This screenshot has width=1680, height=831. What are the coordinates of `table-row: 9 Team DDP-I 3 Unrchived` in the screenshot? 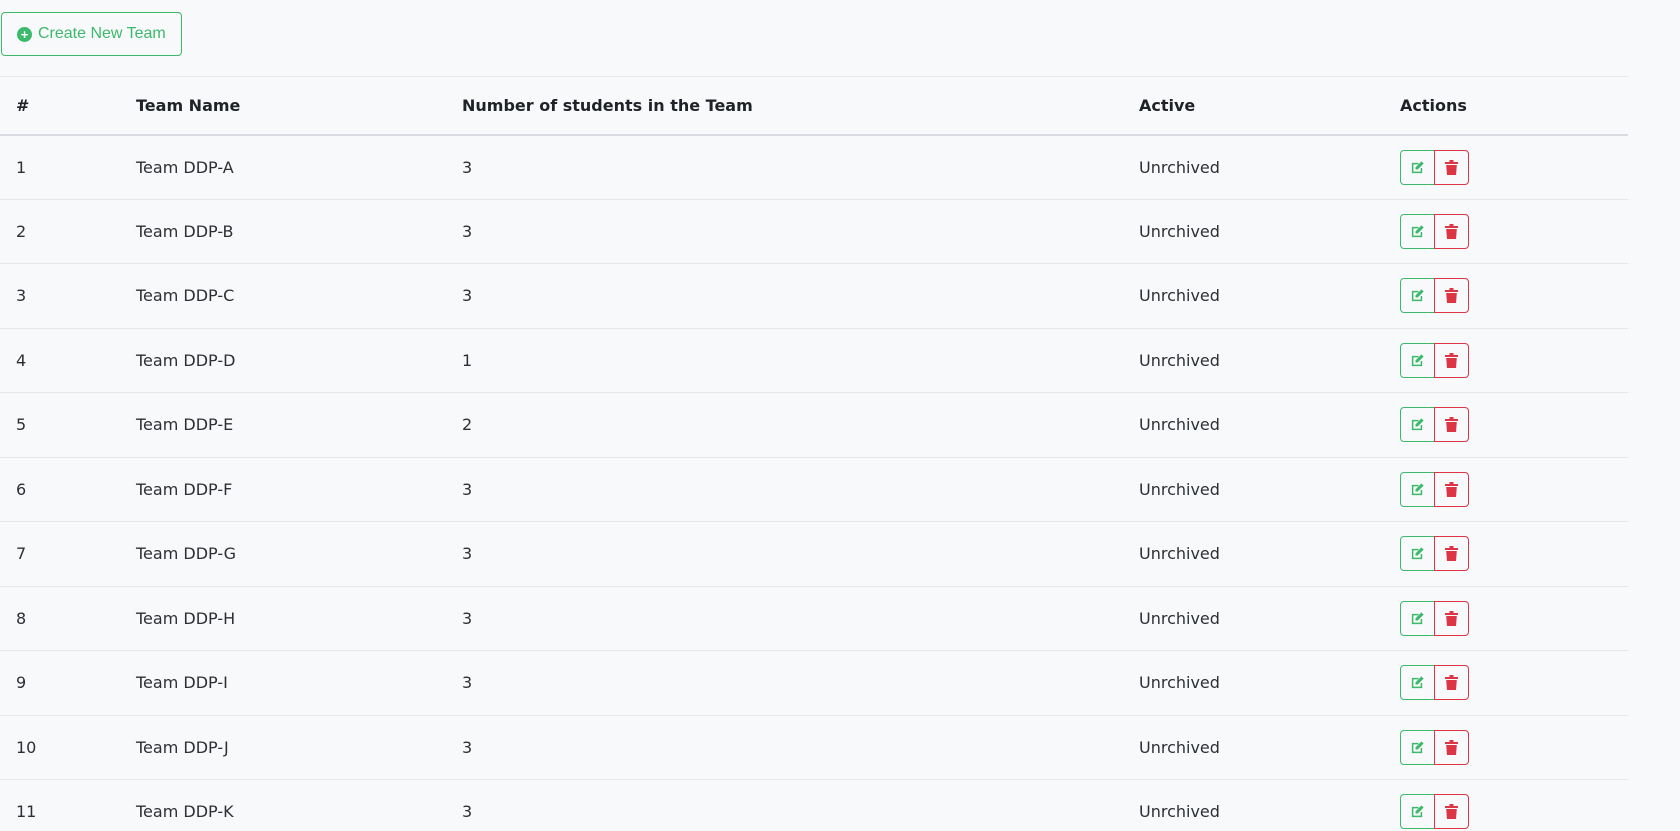 It's located at (814, 683).